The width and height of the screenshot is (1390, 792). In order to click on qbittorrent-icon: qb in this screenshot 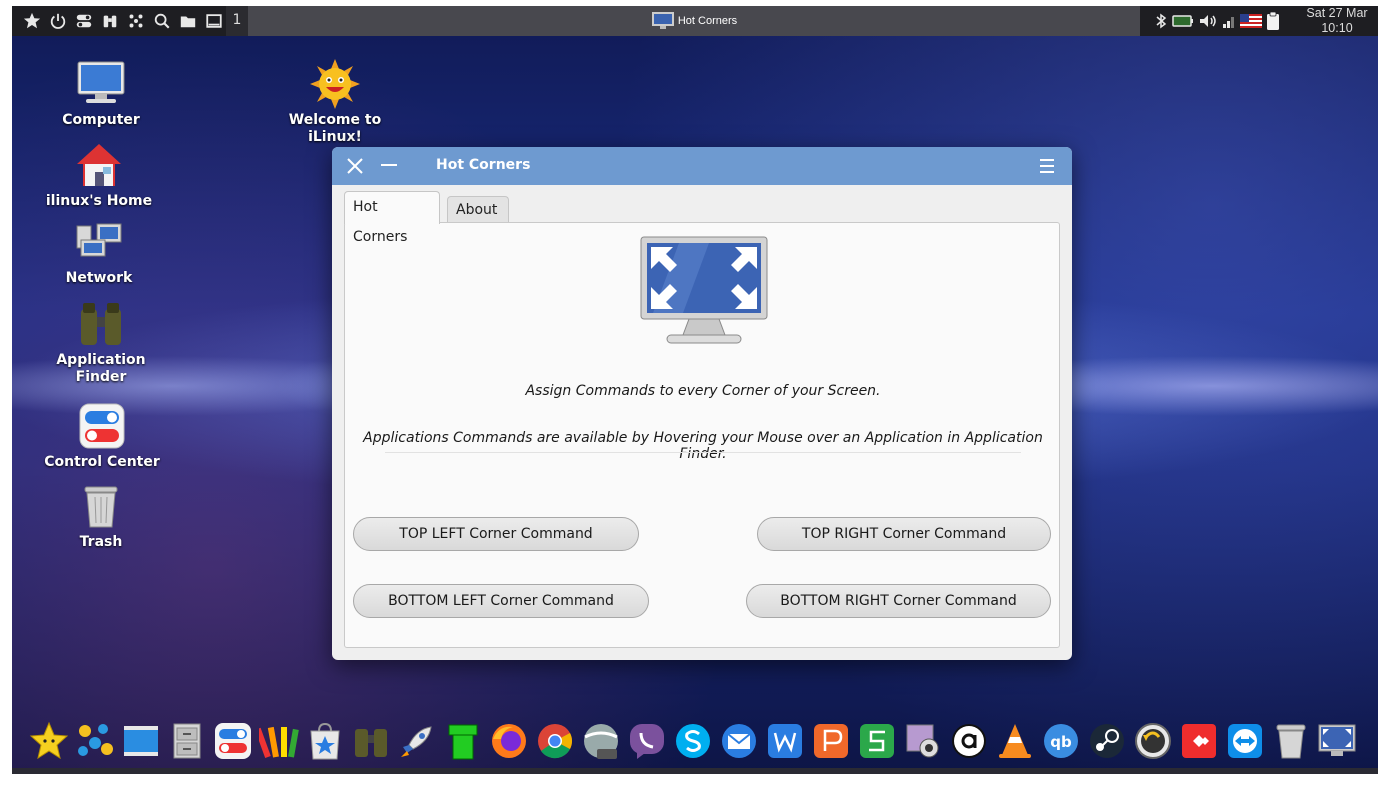, I will do `click(1061, 741)`.